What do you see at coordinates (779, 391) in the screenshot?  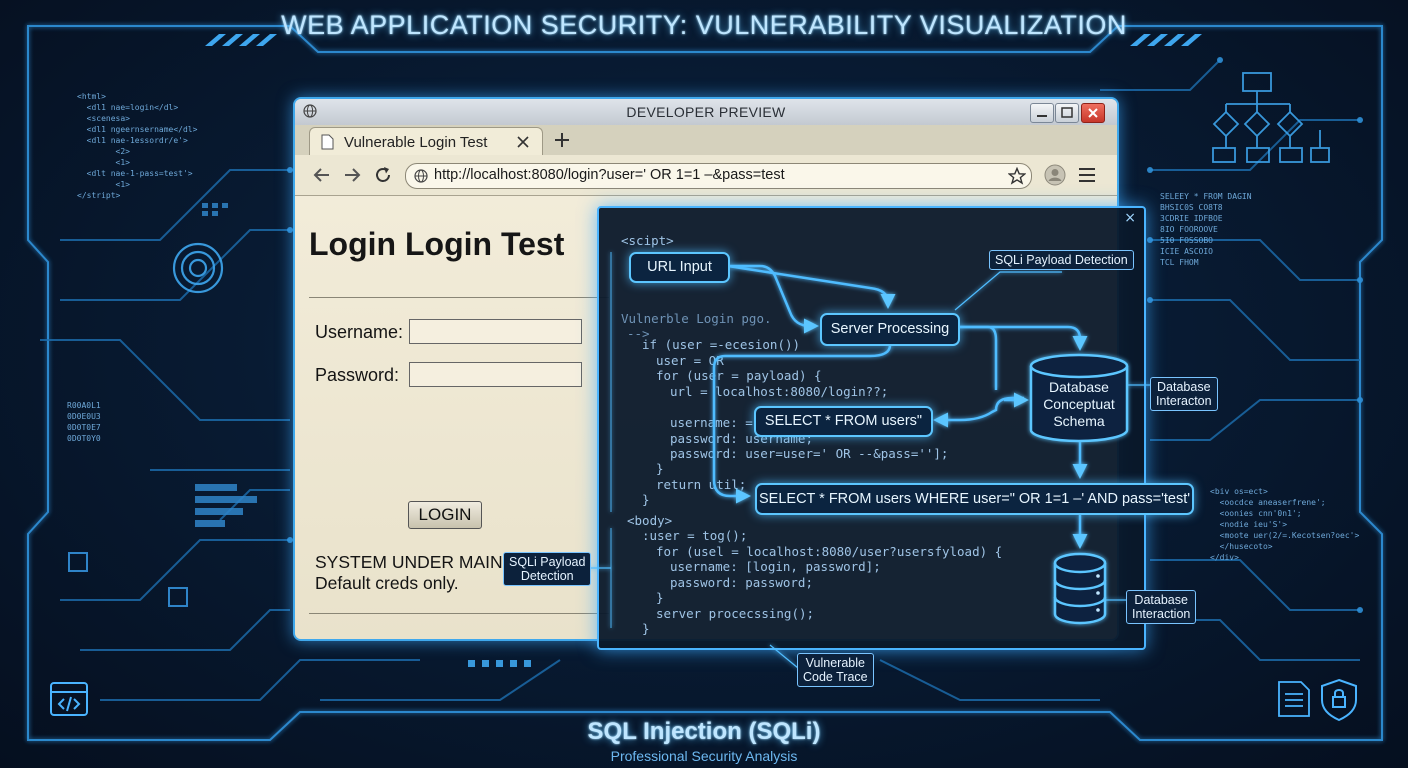 I see `code-line: url = localhost:8080/login??;` at bounding box center [779, 391].